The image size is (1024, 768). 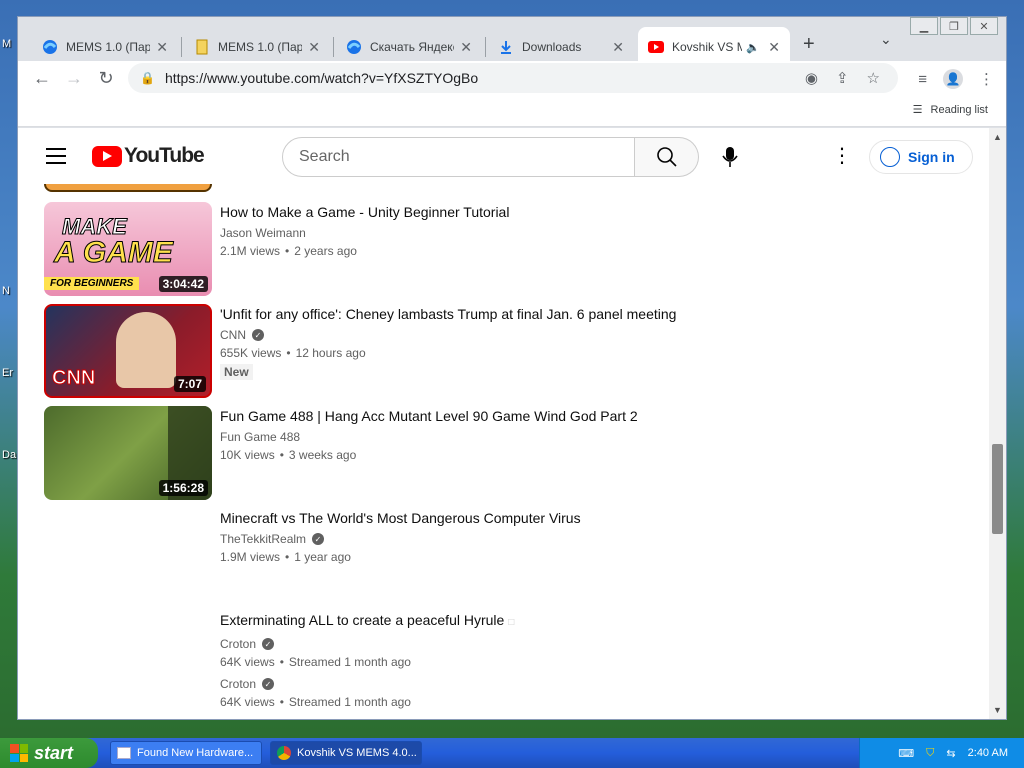 I want to click on channel-name: CNN, so click(x=233, y=335).